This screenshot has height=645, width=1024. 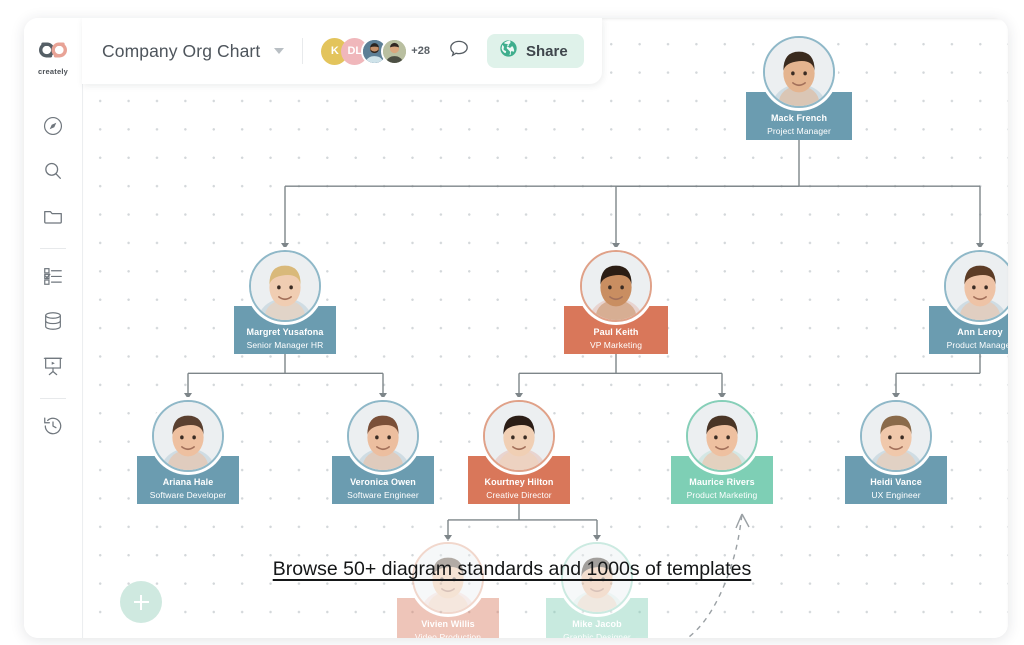 I want to click on avatar, so click(x=395, y=51).